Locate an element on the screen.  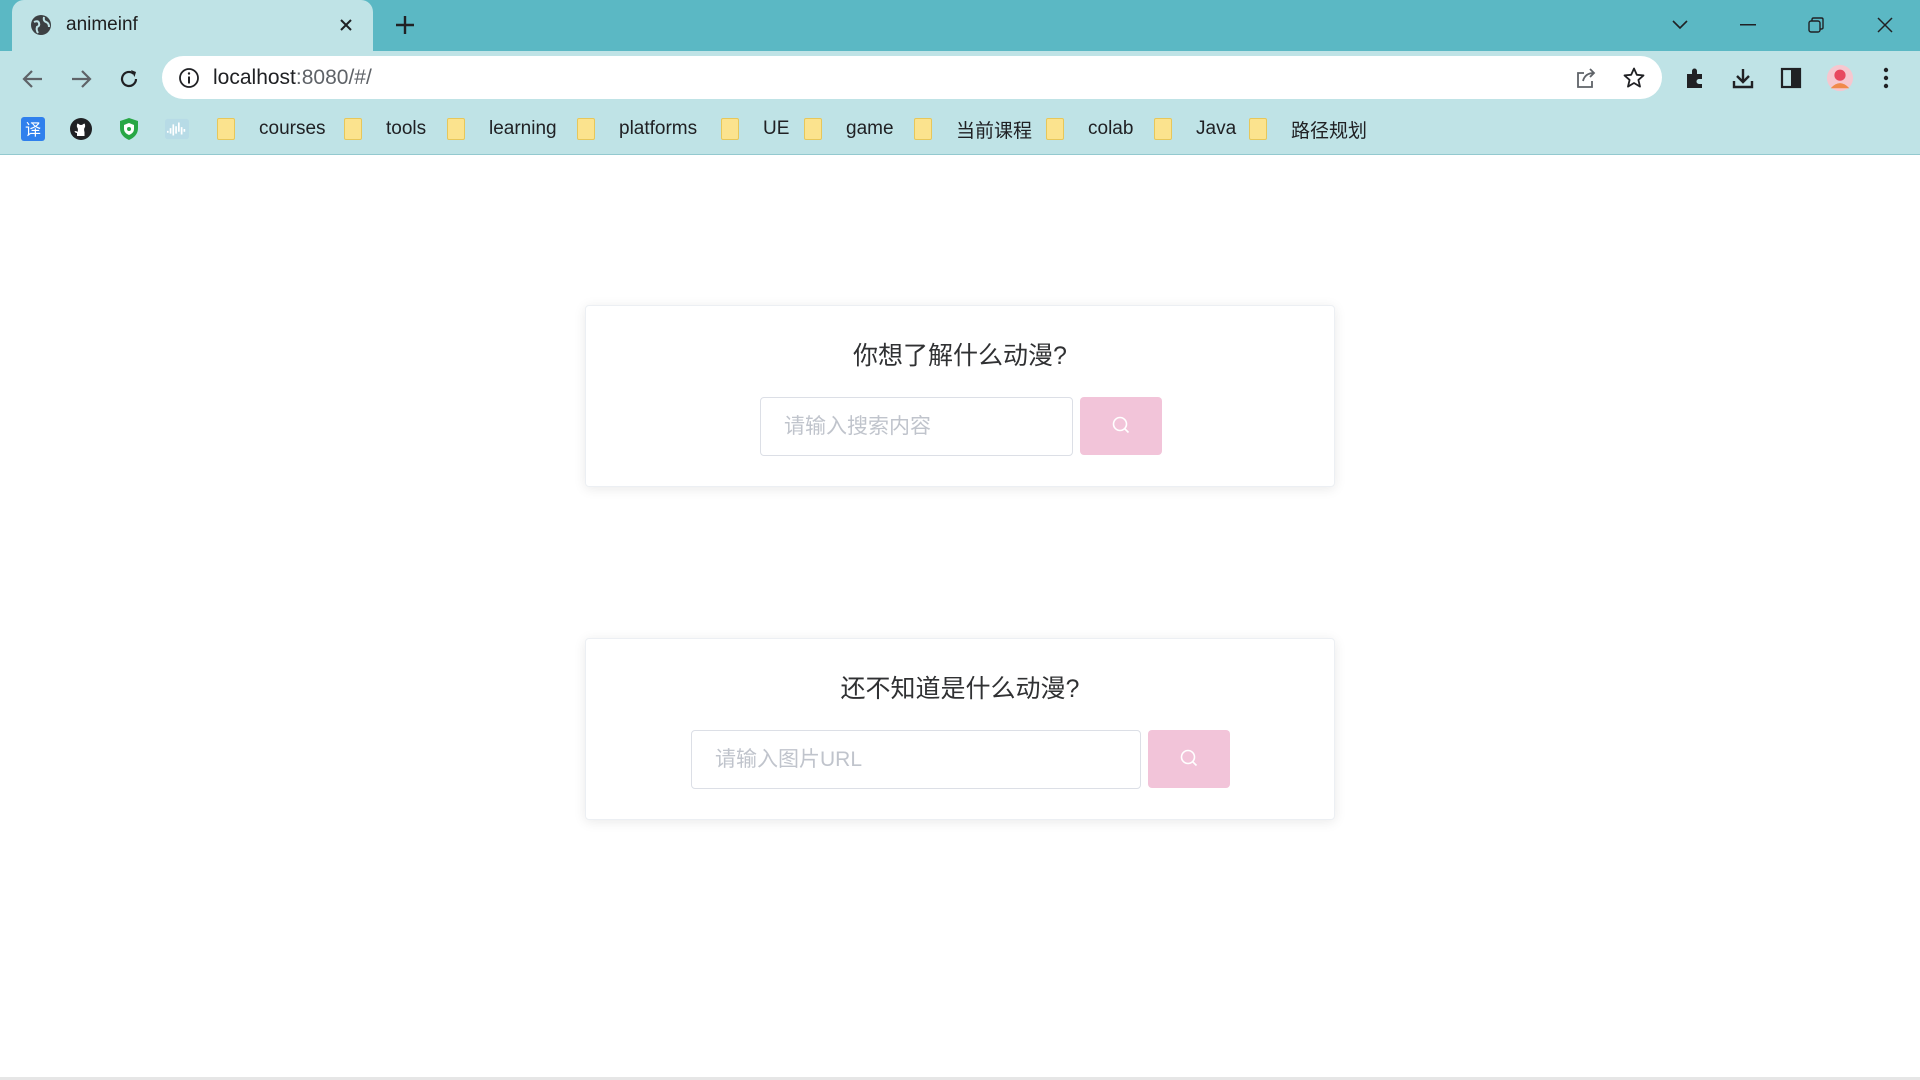
tab-strip: animeinf is located at coordinates (960, 25).